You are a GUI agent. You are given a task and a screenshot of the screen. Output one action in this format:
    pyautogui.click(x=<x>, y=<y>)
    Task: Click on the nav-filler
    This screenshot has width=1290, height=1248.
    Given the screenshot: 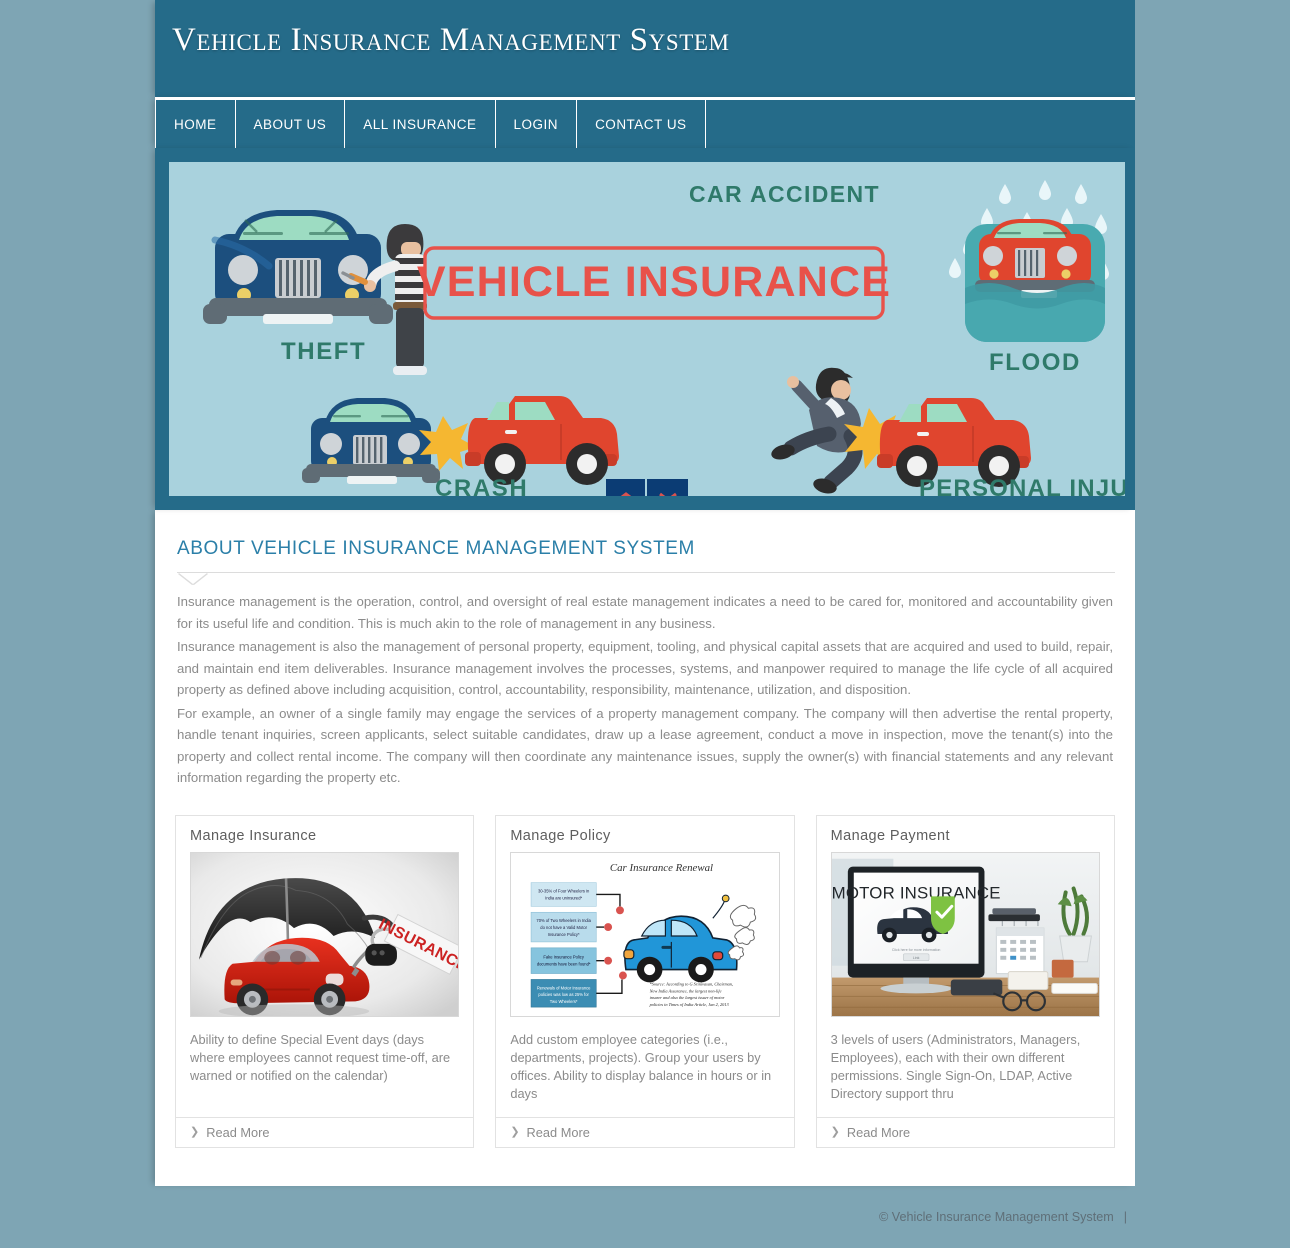 What is the action you would take?
    pyautogui.click(x=920, y=124)
    